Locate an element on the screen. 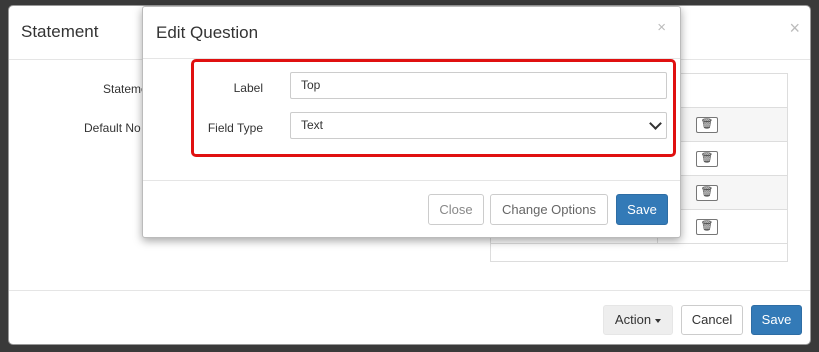 The height and width of the screenshot is (352, 819). table-row is located at coordinates (639, 252).